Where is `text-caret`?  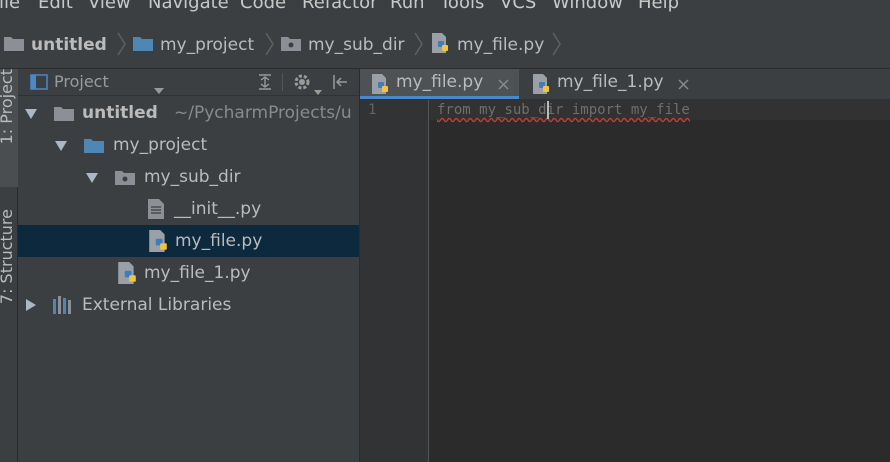
text-caret is located at coordinates (548, 110).